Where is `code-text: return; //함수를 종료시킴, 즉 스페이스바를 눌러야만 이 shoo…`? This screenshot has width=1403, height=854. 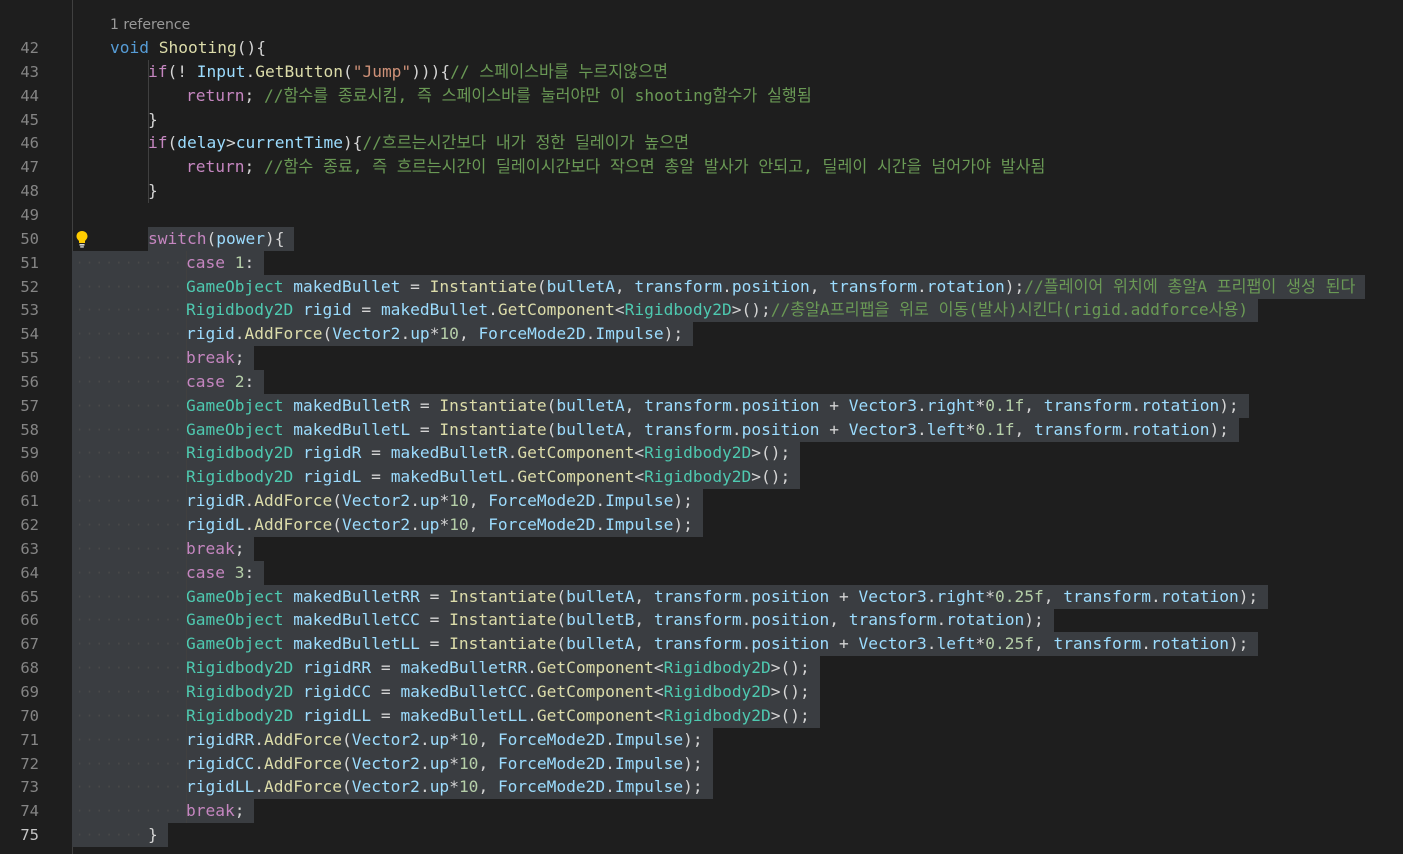
code-text: return; //함수를 종료시킴, 즉 스페이스바를 눌러야만 이 shoo… is located at coordinates (499, 96).